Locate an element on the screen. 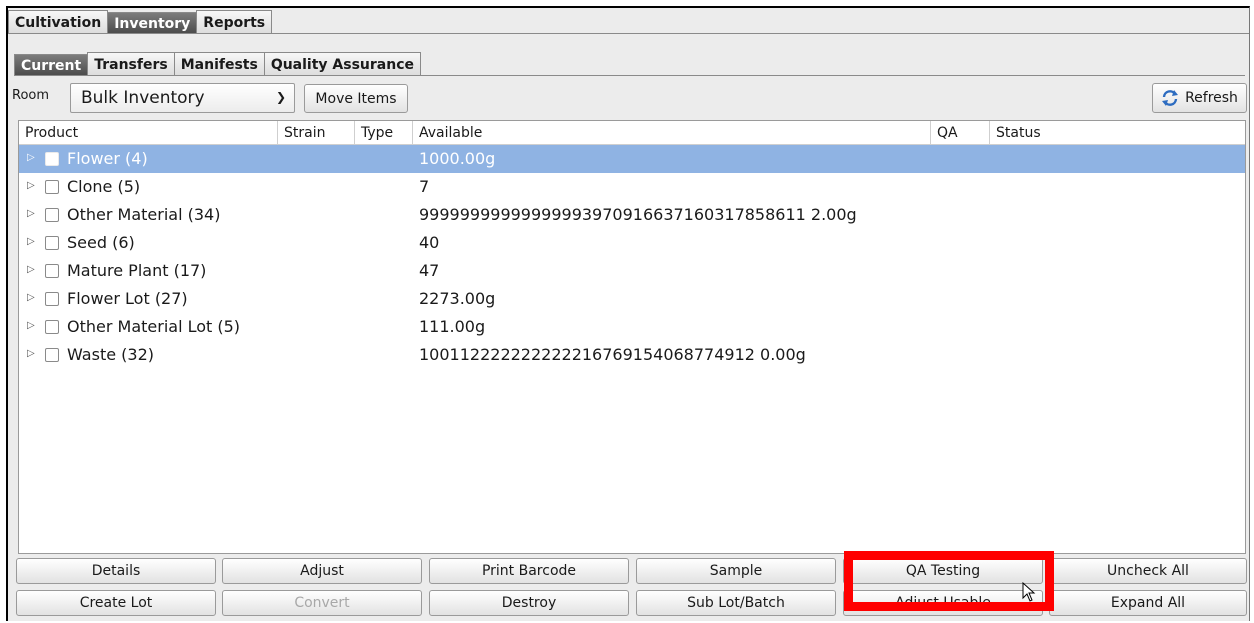 This screenshot has height=623, width=1254. qa-testing-button: QA Testing is located at coordinates (943, 571).